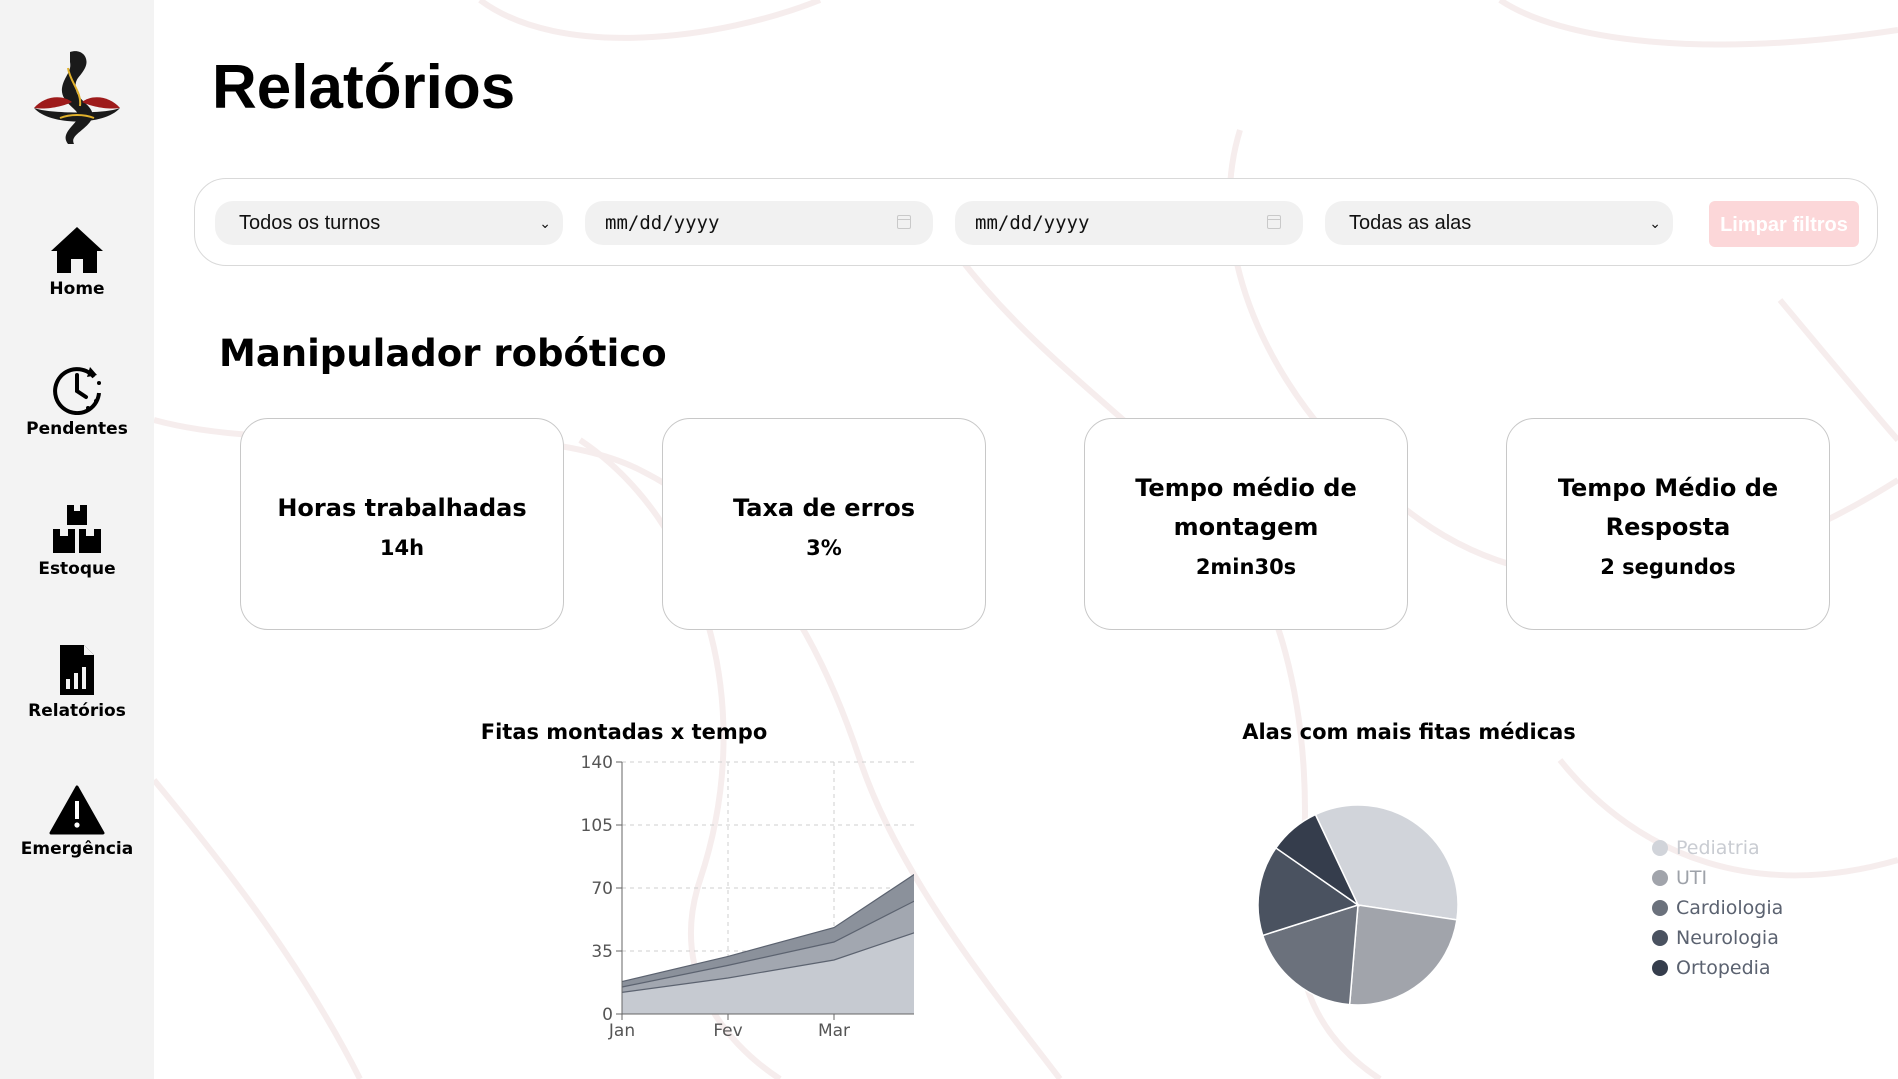 The image size is (1898, 1079). I want to click on app-logo, so click(77, 97).